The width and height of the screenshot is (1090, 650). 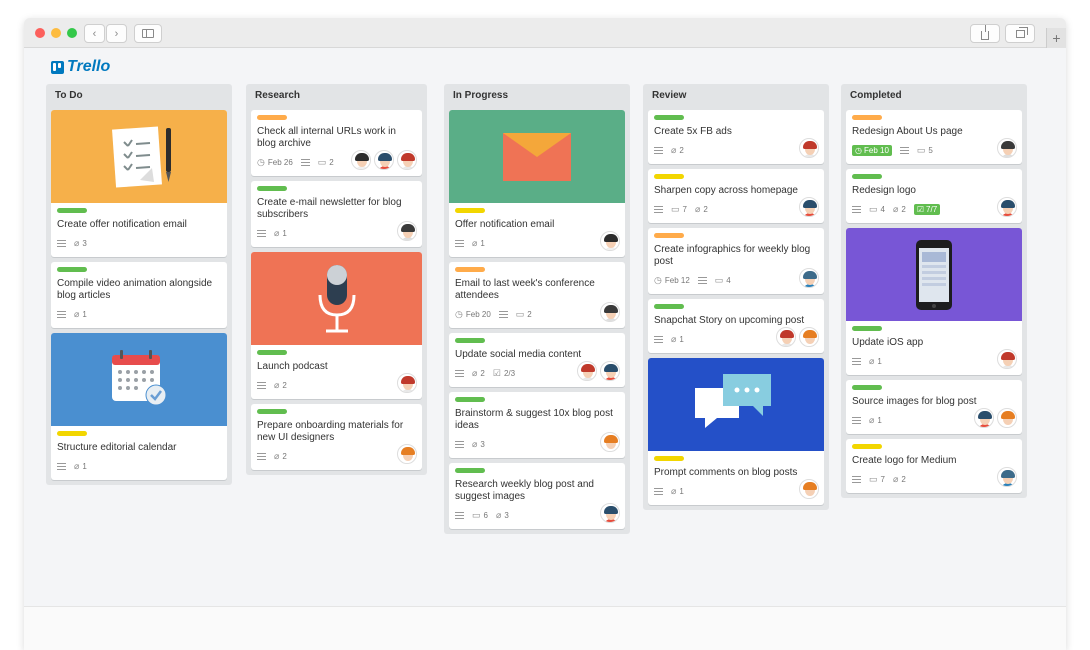 What do you see at coordinates (336, 96) in the screenshot?
I see `list-title: Research` at bounding box center [336, 96].